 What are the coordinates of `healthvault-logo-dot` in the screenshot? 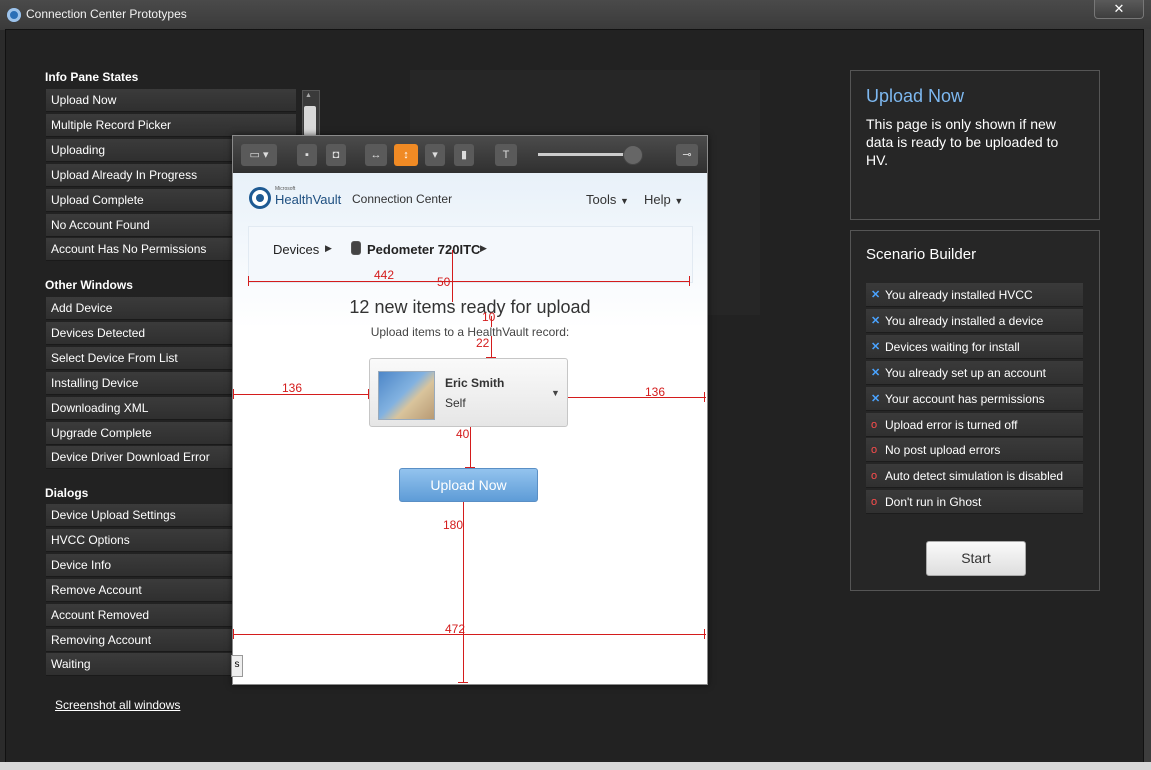 It's located at (260, 198).